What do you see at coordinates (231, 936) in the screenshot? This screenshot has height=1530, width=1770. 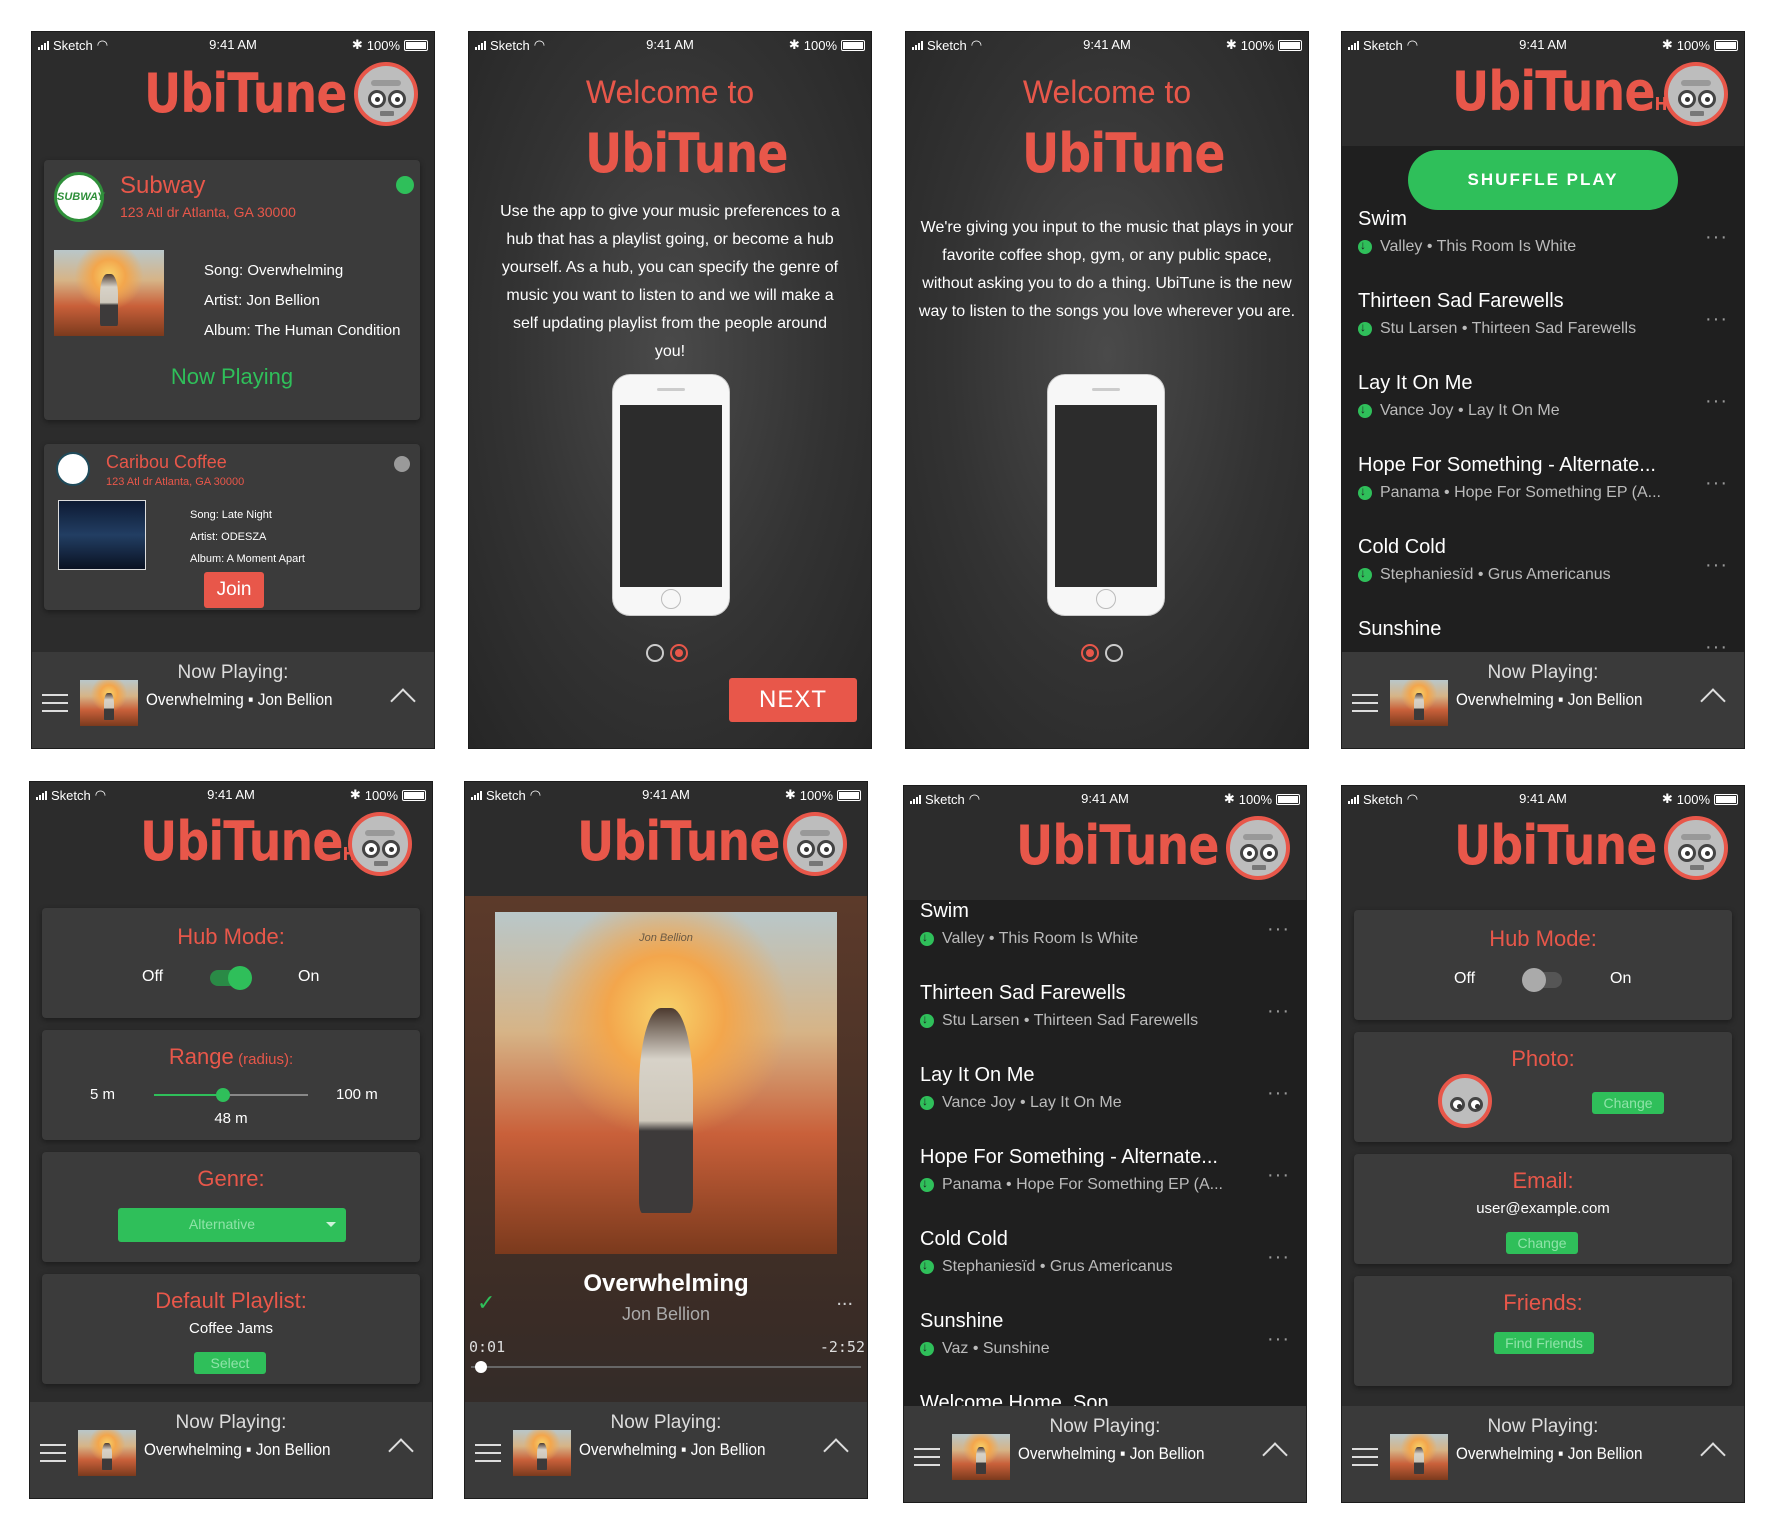 I see `hub-mode-title: Hub Mode:` at bounding box center [231, 936].